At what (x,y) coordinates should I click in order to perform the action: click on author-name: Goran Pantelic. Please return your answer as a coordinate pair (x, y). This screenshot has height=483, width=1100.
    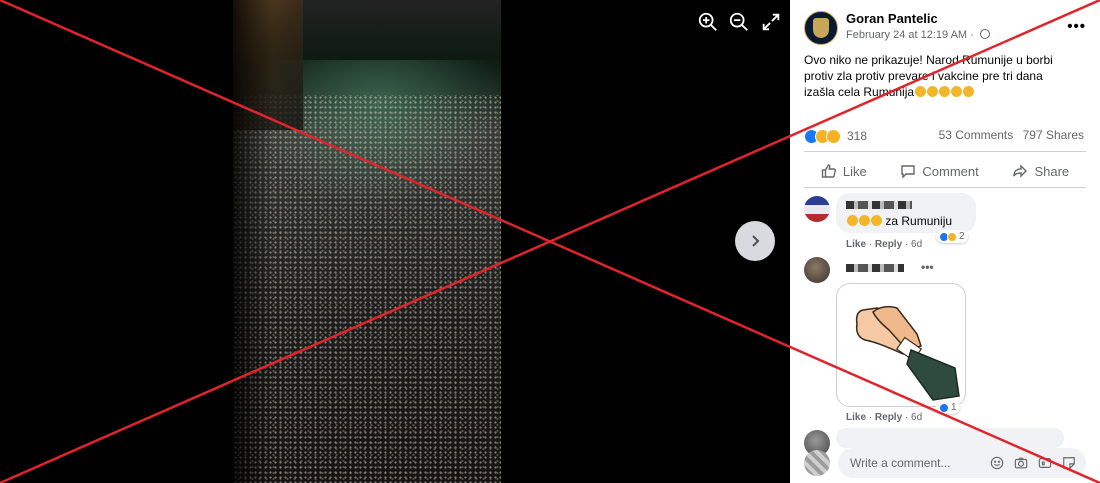
    Looking at the image, I should click on (892, 18).